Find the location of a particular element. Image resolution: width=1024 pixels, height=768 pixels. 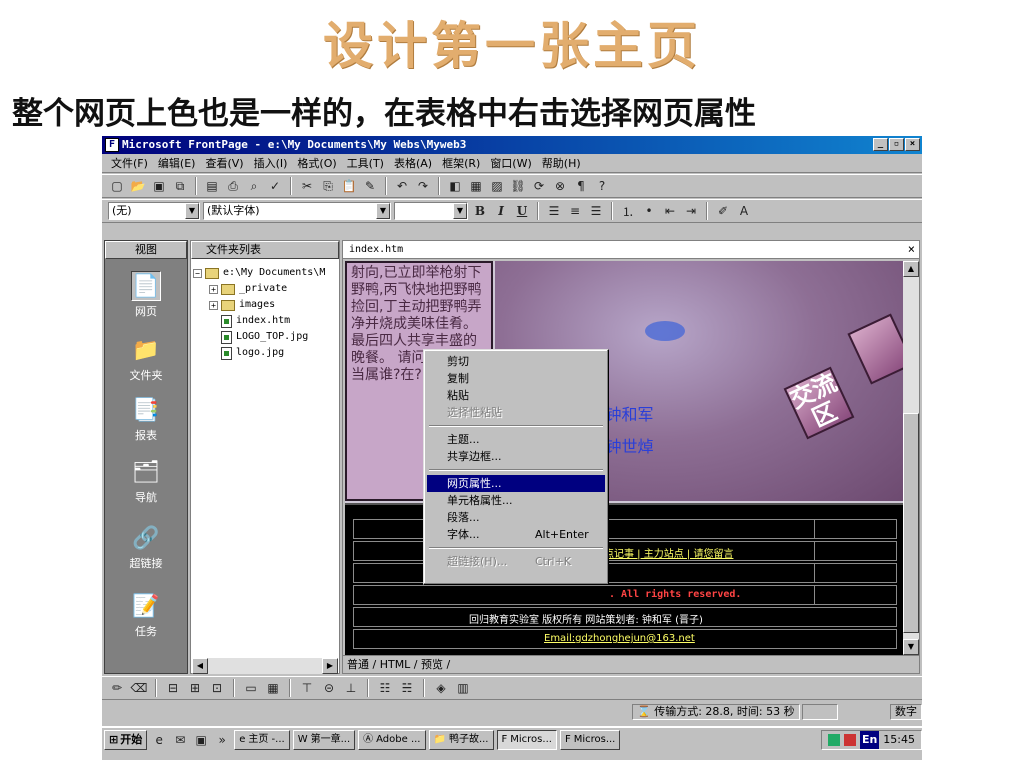

ie-icon: e is located at coordinates (159, 740).